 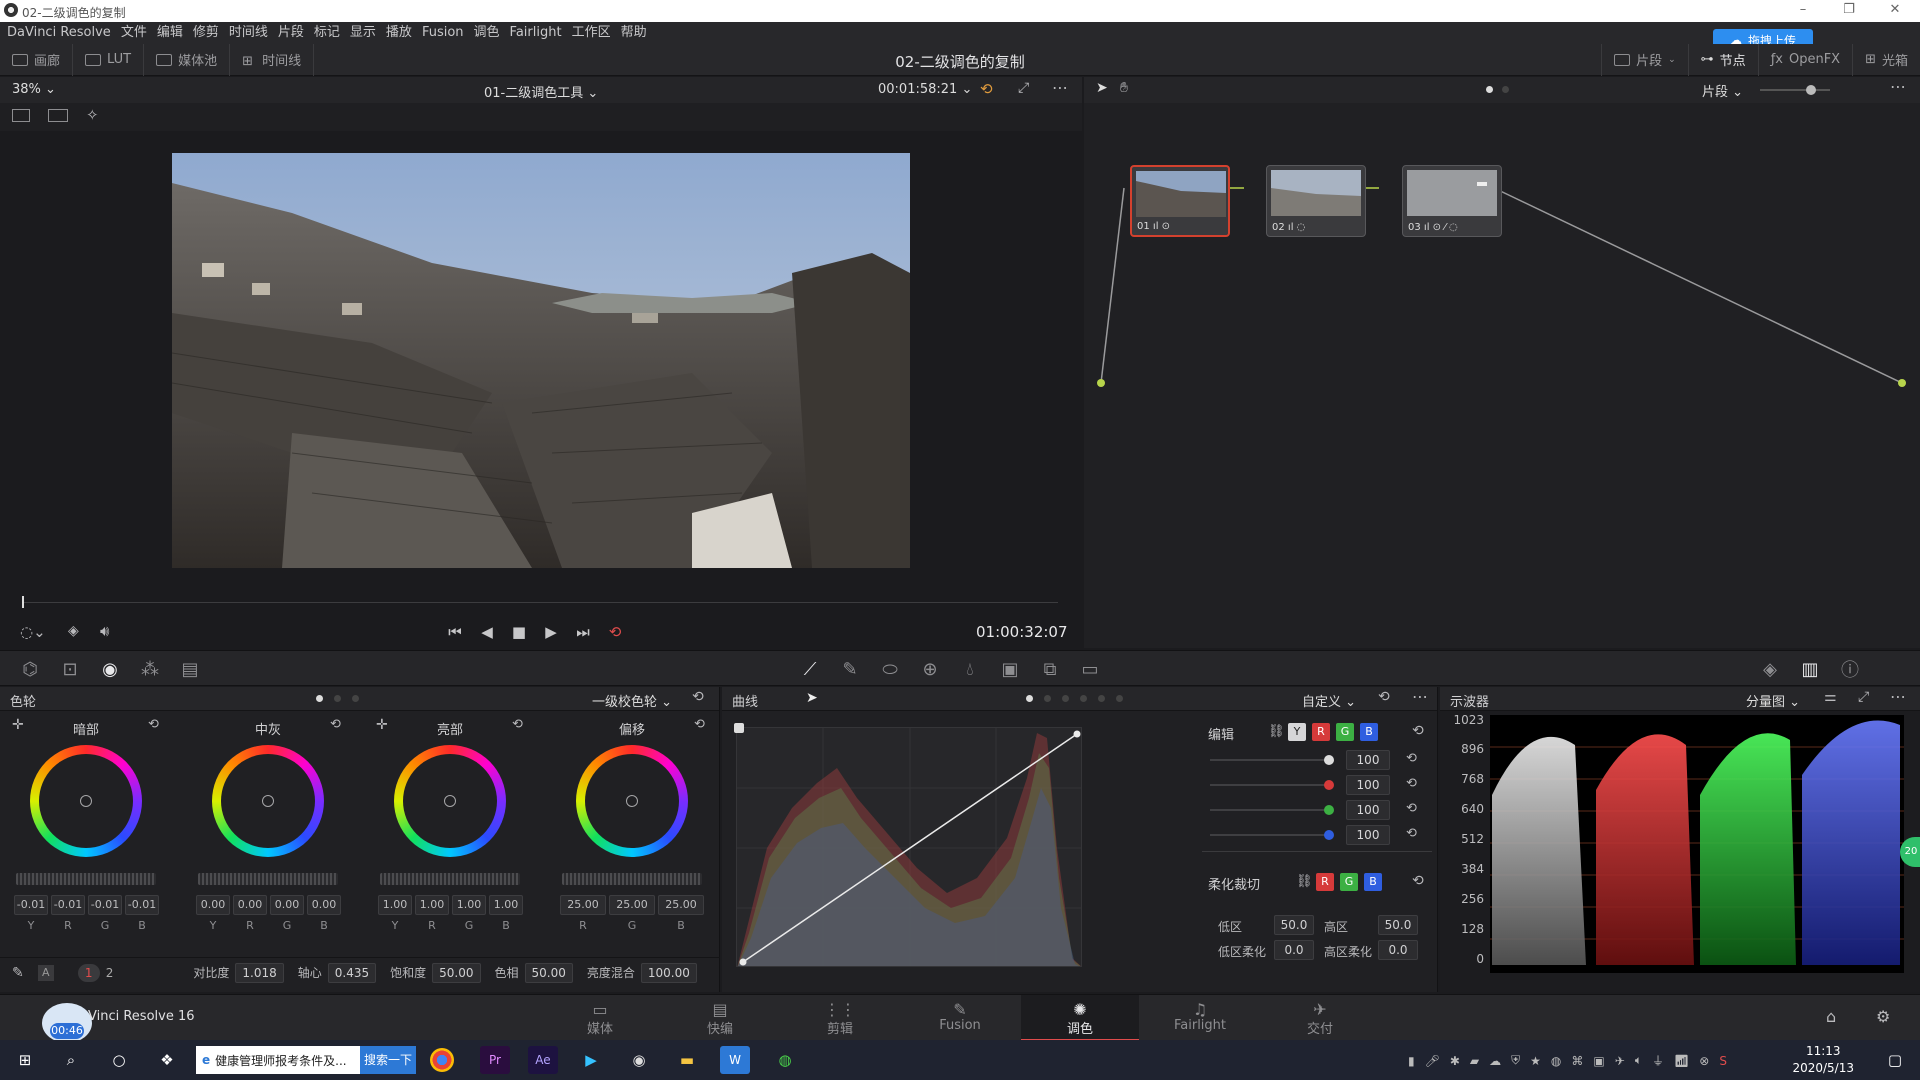 What do you see at coordinates (1294, 925) in the screenshot?
I see `low-field: 50.0` at bounding box center [1294, 925].